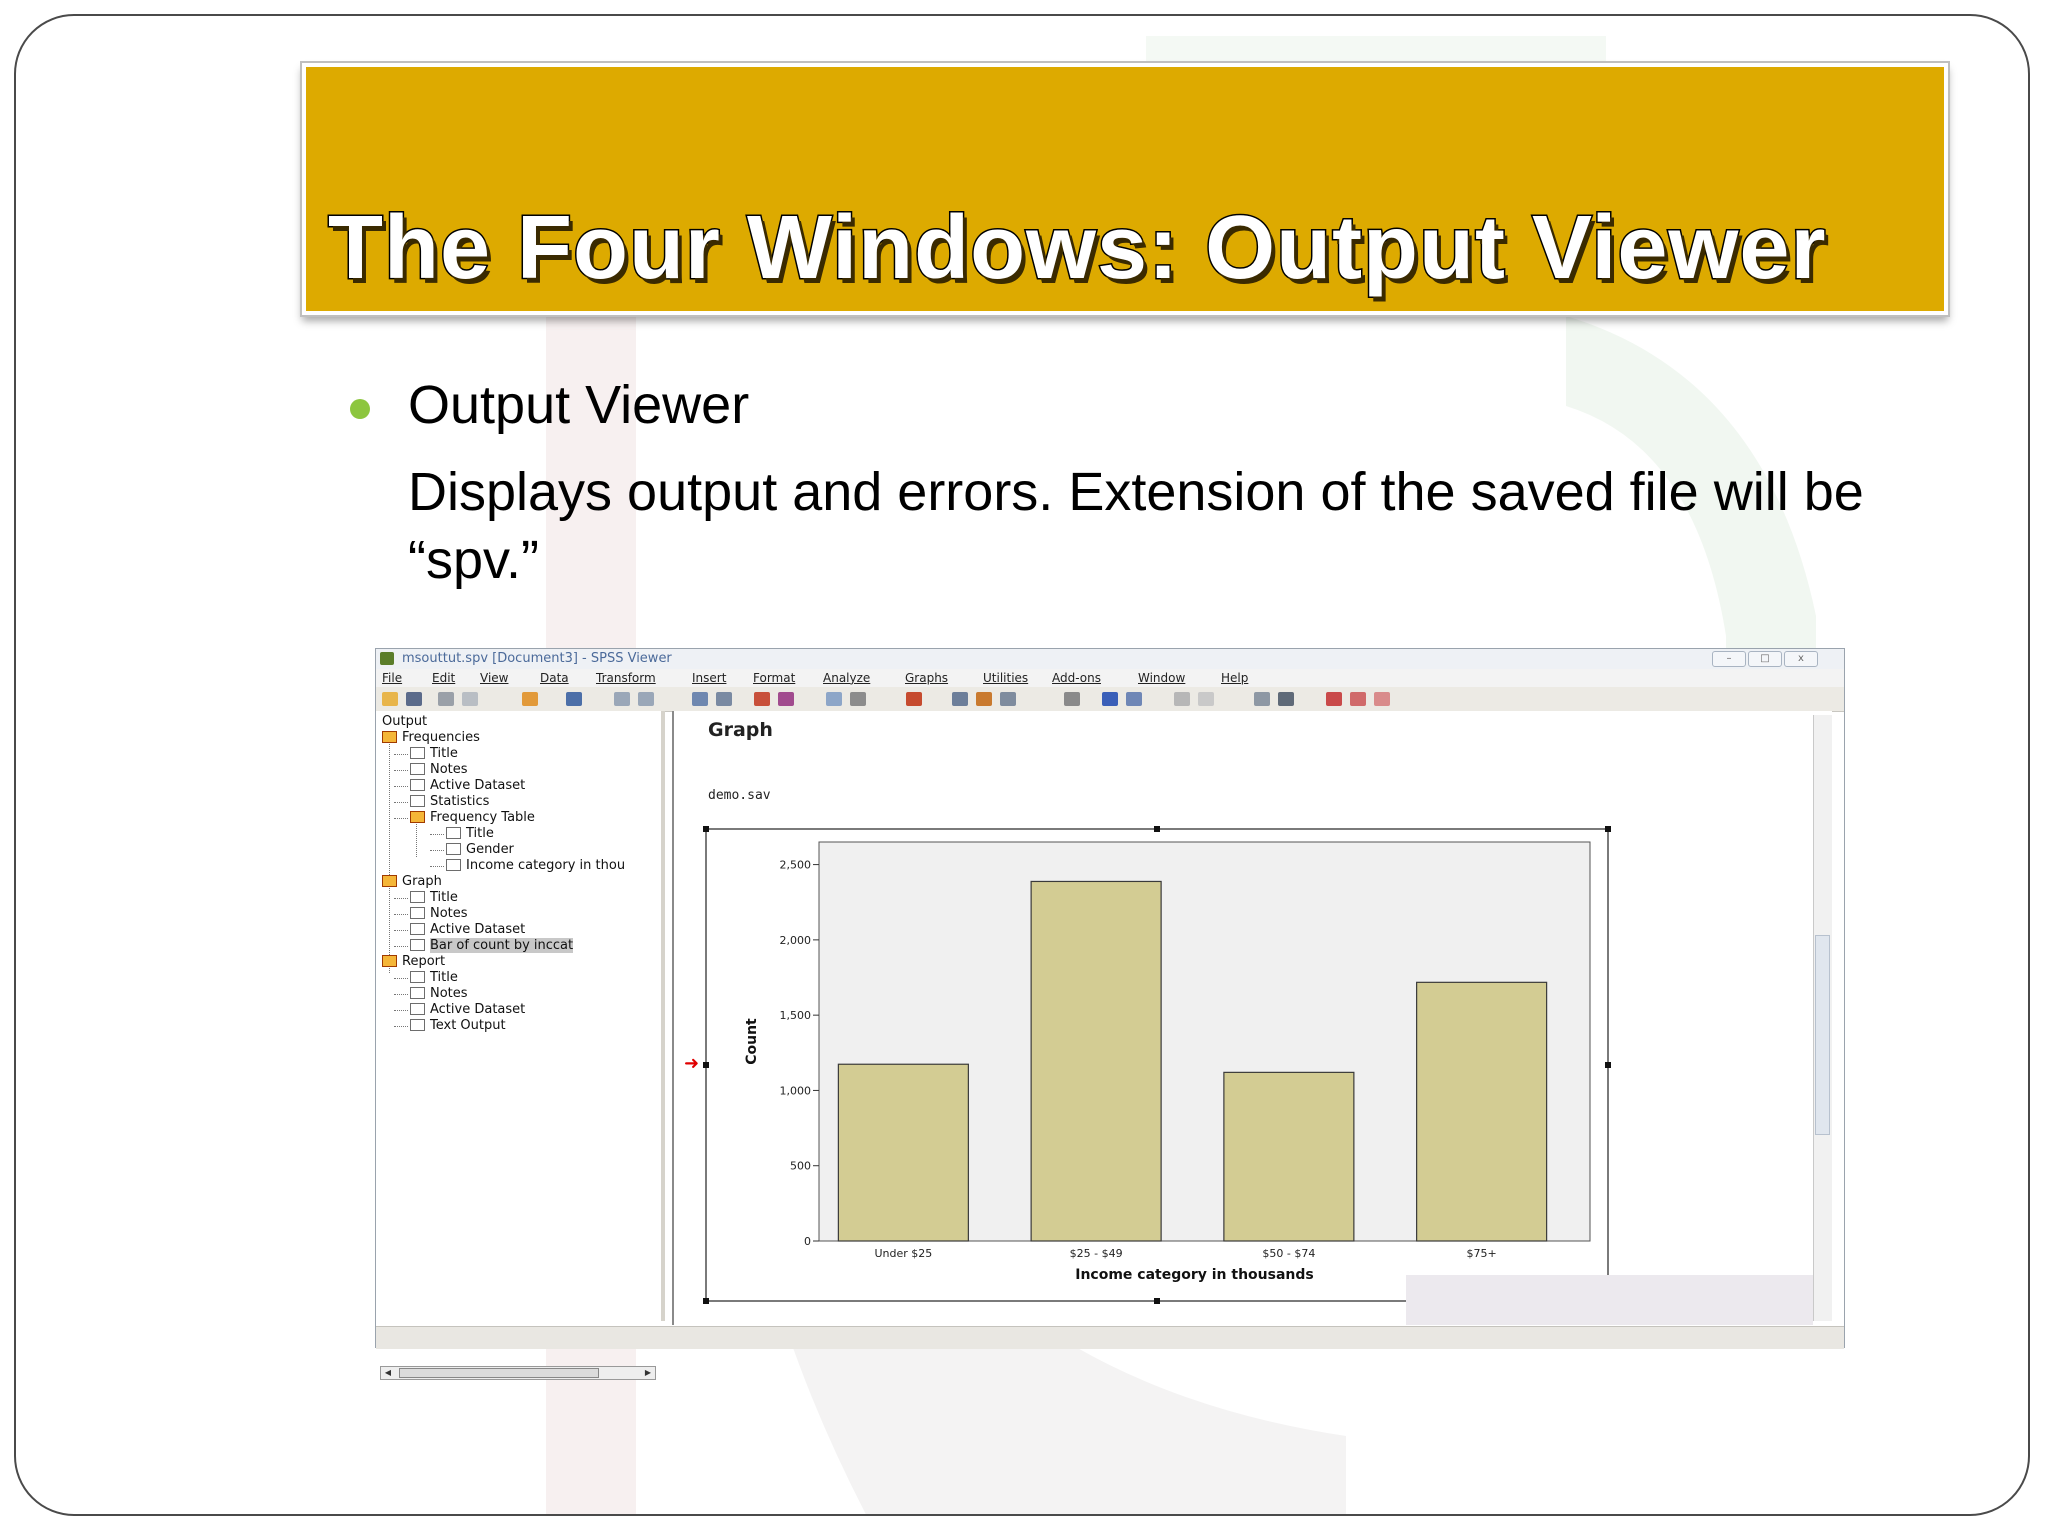 This screenshot has width=2048, height=1536. I want to click on vertical-scroll-thumb, so click(1822, 1035).